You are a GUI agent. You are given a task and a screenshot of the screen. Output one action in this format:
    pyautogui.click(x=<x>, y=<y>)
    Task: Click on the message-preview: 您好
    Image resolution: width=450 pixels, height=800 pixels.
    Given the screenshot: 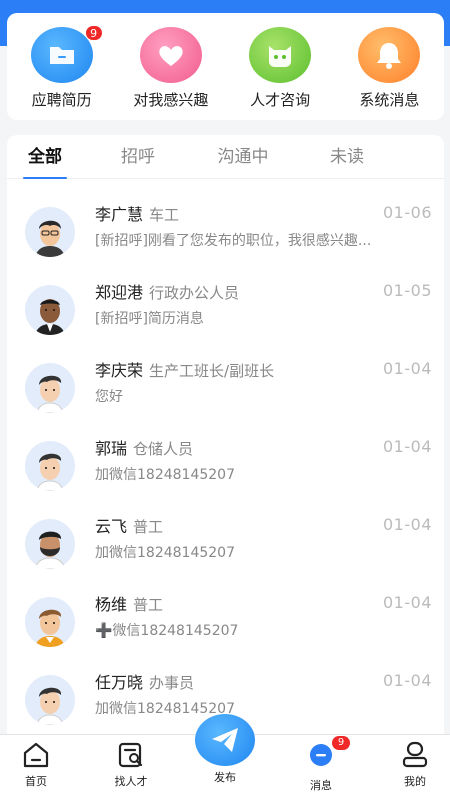 What is the action you would take?
    pyautogui.click(x=109, y=397)
    